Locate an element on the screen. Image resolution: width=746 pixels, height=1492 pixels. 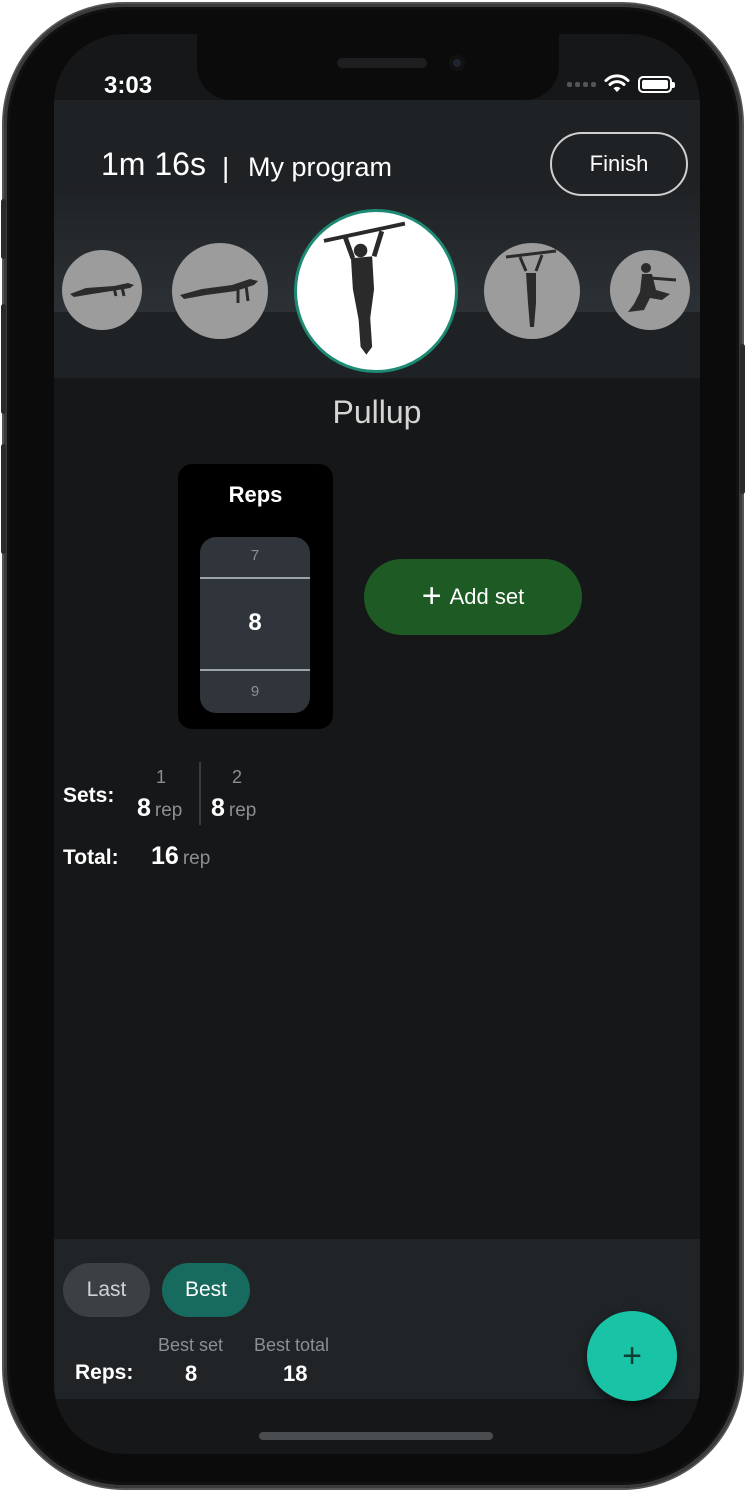
battery-icon is located at coordinates (656, 84).